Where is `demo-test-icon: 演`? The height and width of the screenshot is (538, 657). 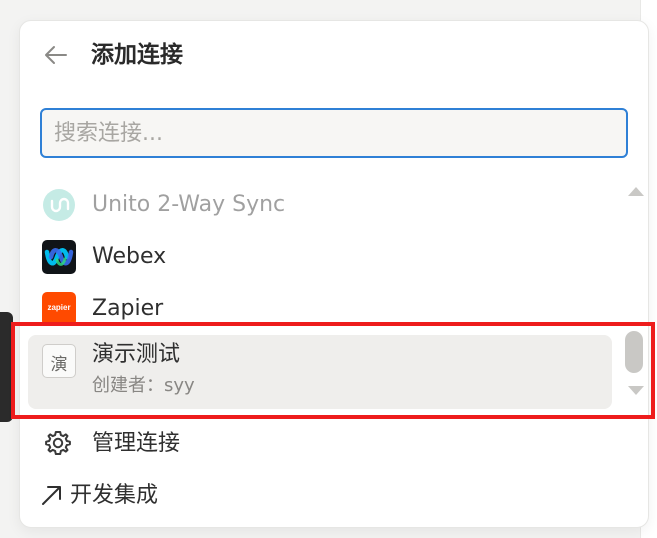
demo-test-icon: 演 is located at coordinates (59, 361).